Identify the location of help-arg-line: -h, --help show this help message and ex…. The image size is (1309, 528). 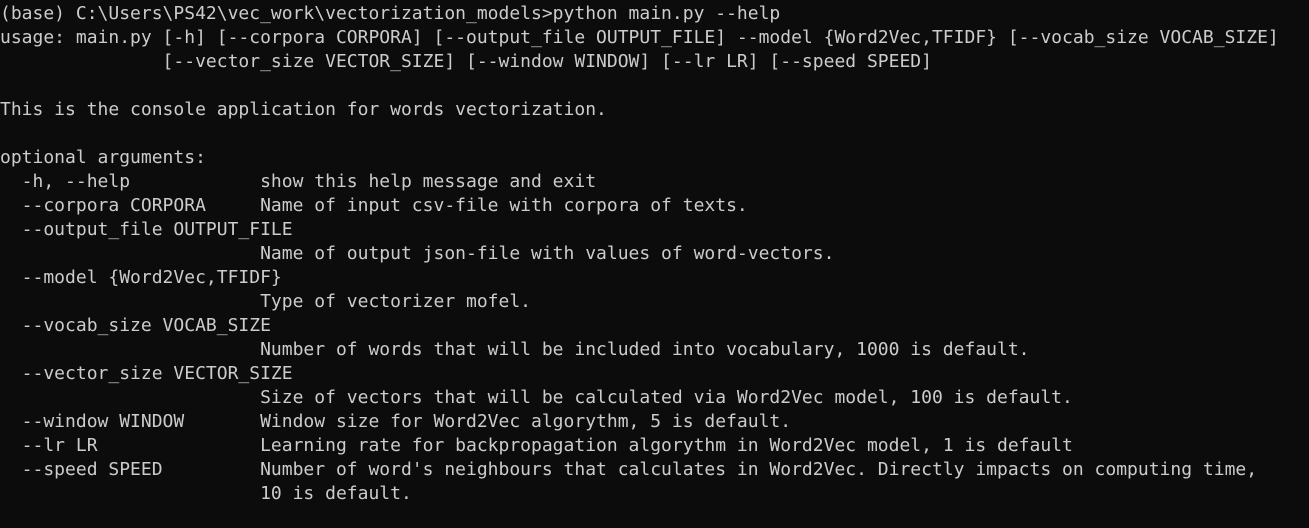
(298, 181).